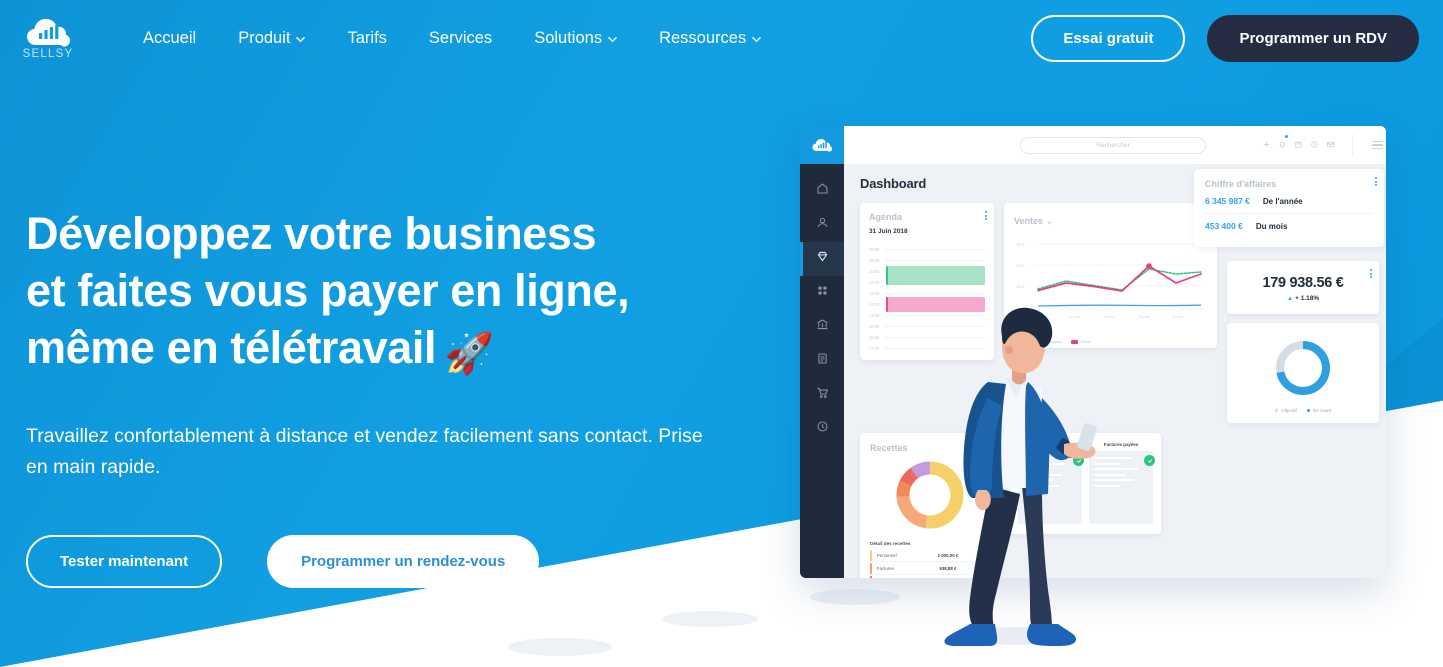 The width and height of the screenshot is (1443, 667). Describe the element at coordinates (568, 37) in the screenshot. I see `nav-label: Solutions` at that location.